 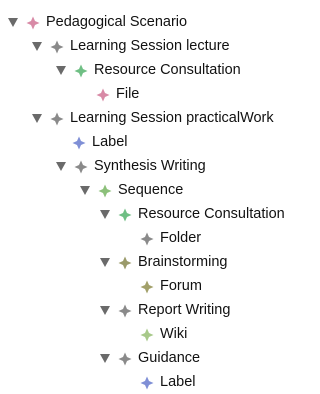 I want to click on tree-node-label: Learning Session lecture, so click(x=150, y=46).